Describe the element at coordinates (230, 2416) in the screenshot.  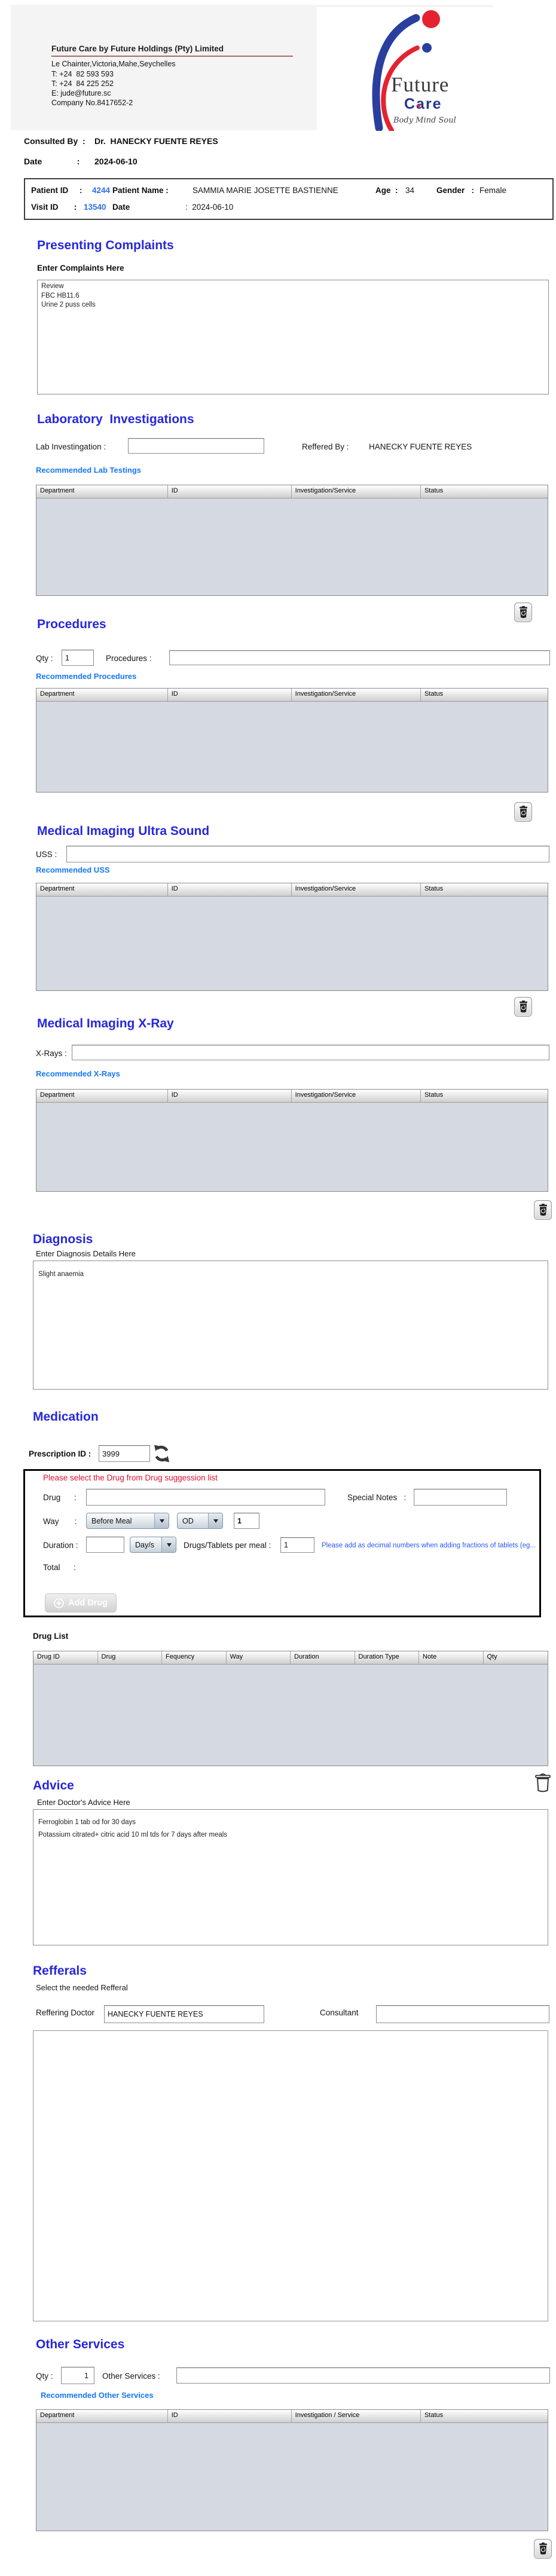
I see `other-col-id: ID` at that location.